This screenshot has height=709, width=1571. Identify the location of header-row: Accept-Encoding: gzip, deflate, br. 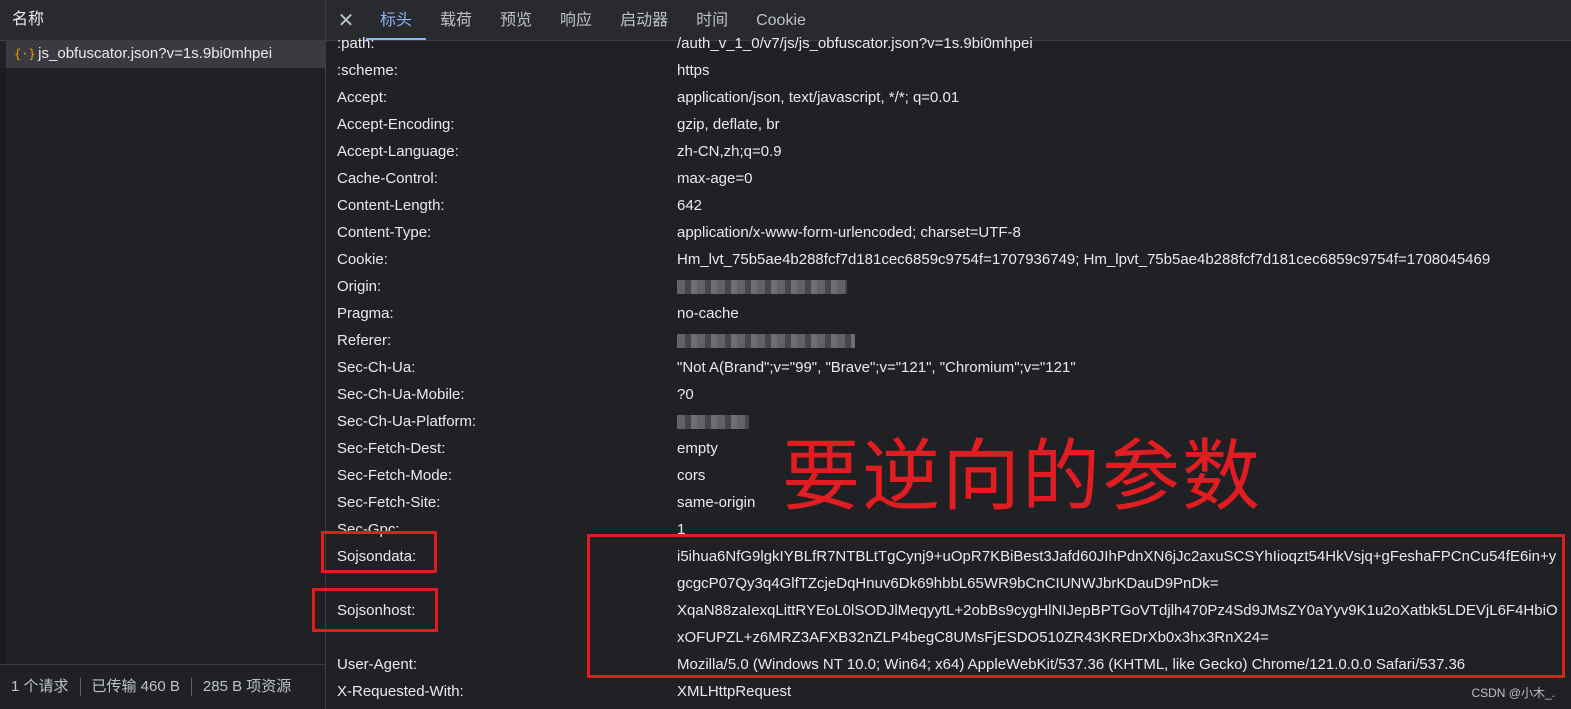
(948, 124).